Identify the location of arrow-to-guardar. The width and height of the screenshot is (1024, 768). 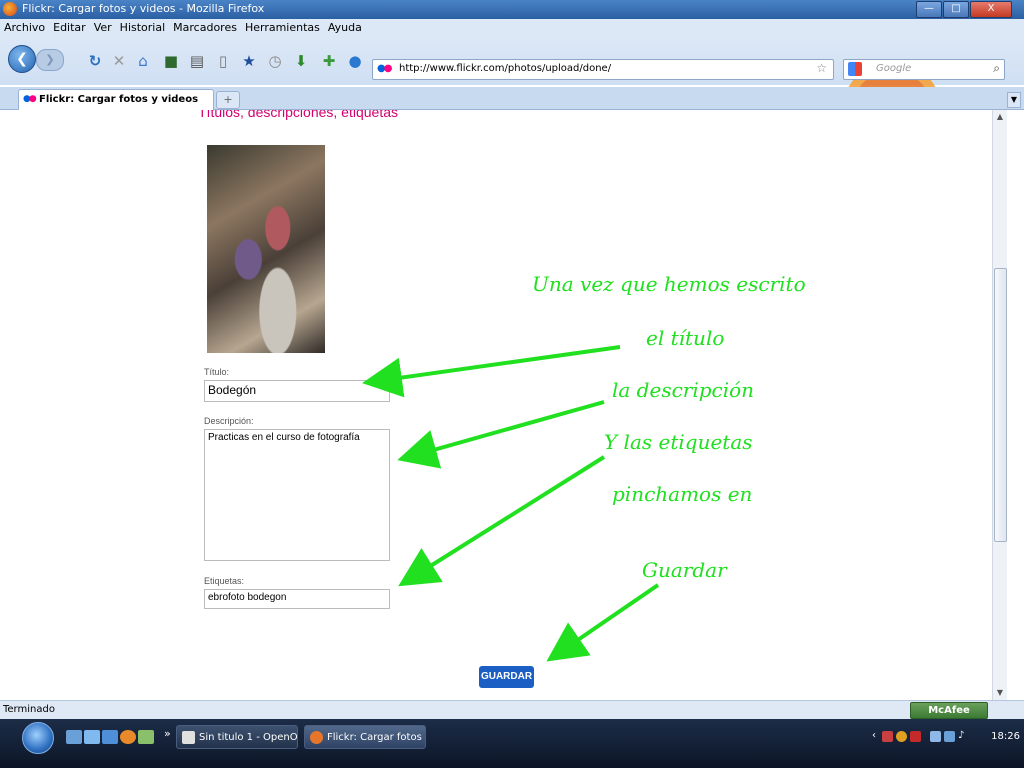
(603, 622).